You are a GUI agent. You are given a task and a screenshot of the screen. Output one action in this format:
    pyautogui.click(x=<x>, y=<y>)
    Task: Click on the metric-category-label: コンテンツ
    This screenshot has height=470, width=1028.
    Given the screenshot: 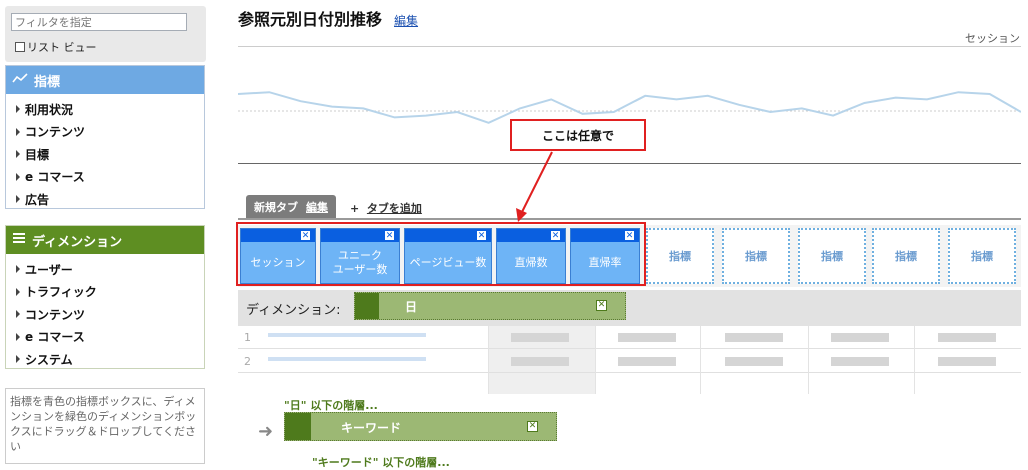 What is the action you would take?
    pyautogui.click(x=55, y=132)
    